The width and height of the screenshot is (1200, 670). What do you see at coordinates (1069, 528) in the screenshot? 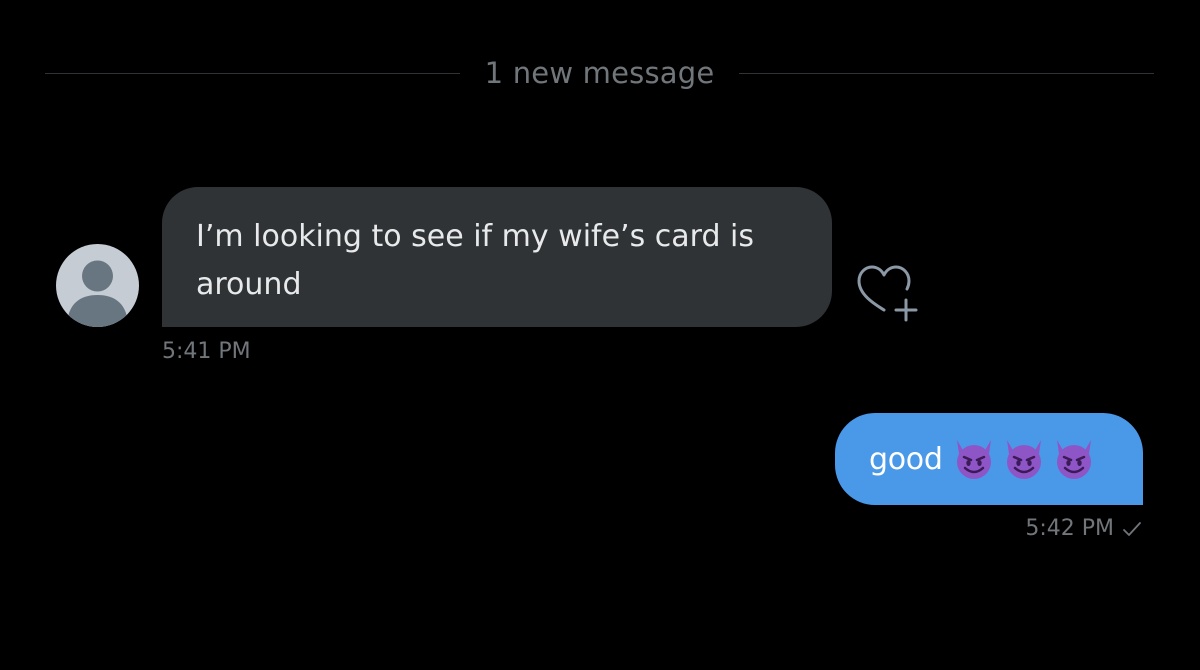
I see `outgoing-time-label: 5:42 PM` at bounding box center [1069, 528].